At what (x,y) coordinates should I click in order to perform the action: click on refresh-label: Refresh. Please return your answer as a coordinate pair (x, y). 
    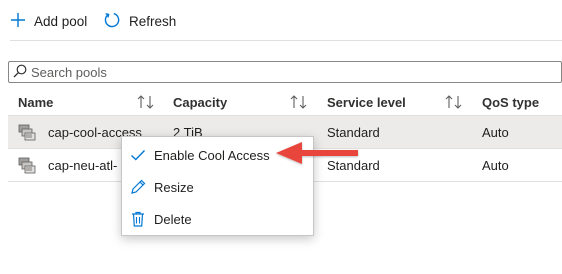
    Looking at the image, I should click on (153, 21).